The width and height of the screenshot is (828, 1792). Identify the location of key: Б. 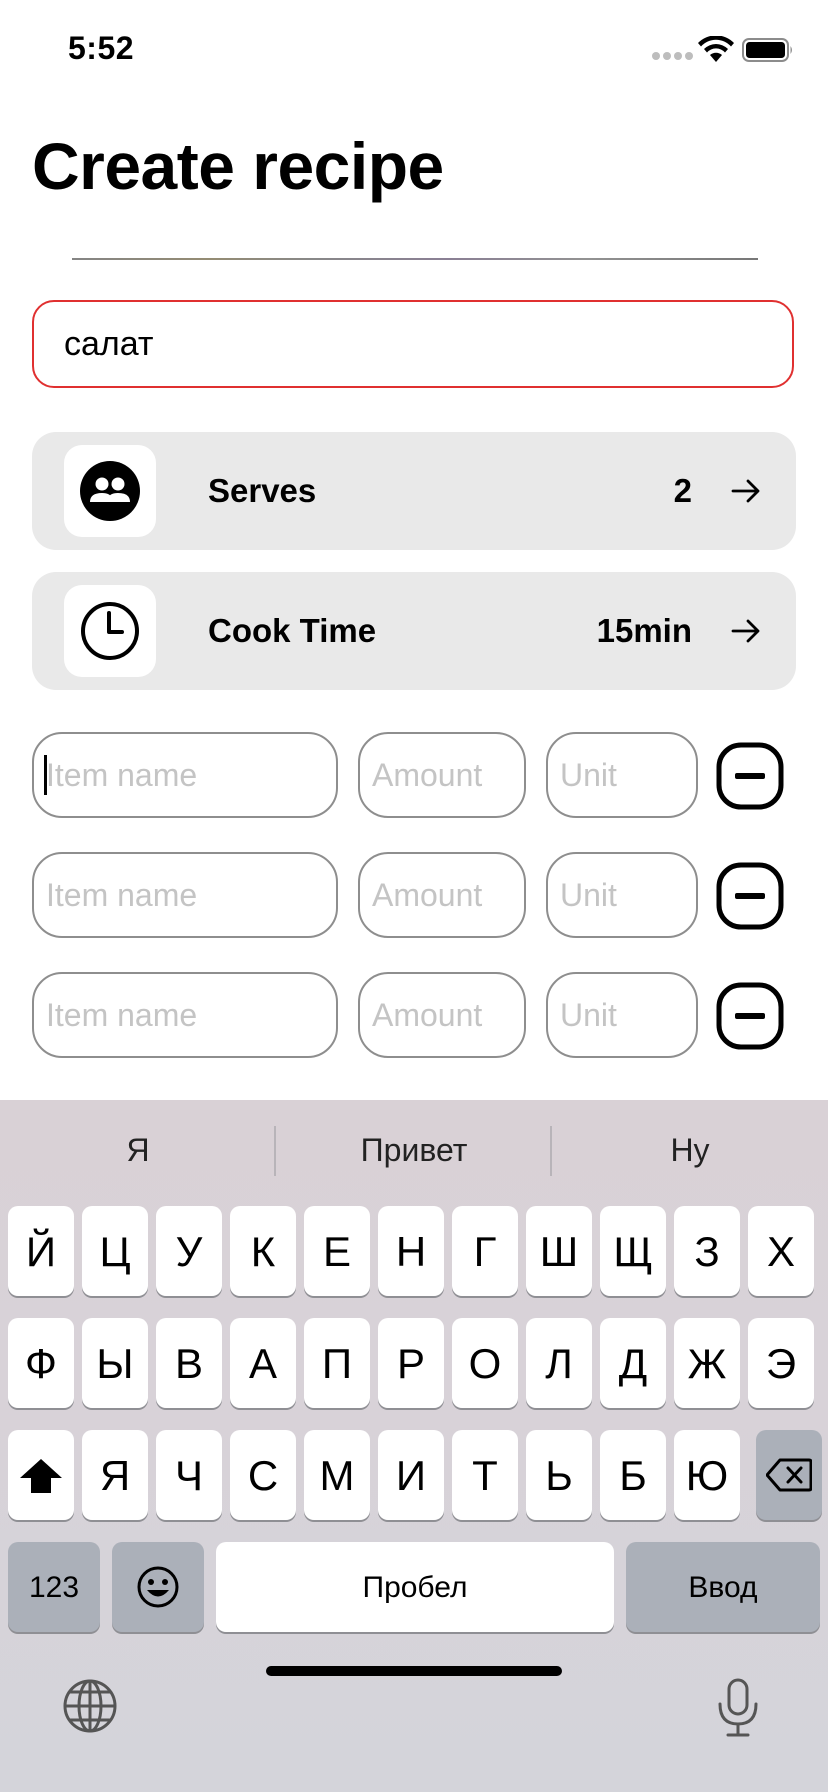
(633, 1475).